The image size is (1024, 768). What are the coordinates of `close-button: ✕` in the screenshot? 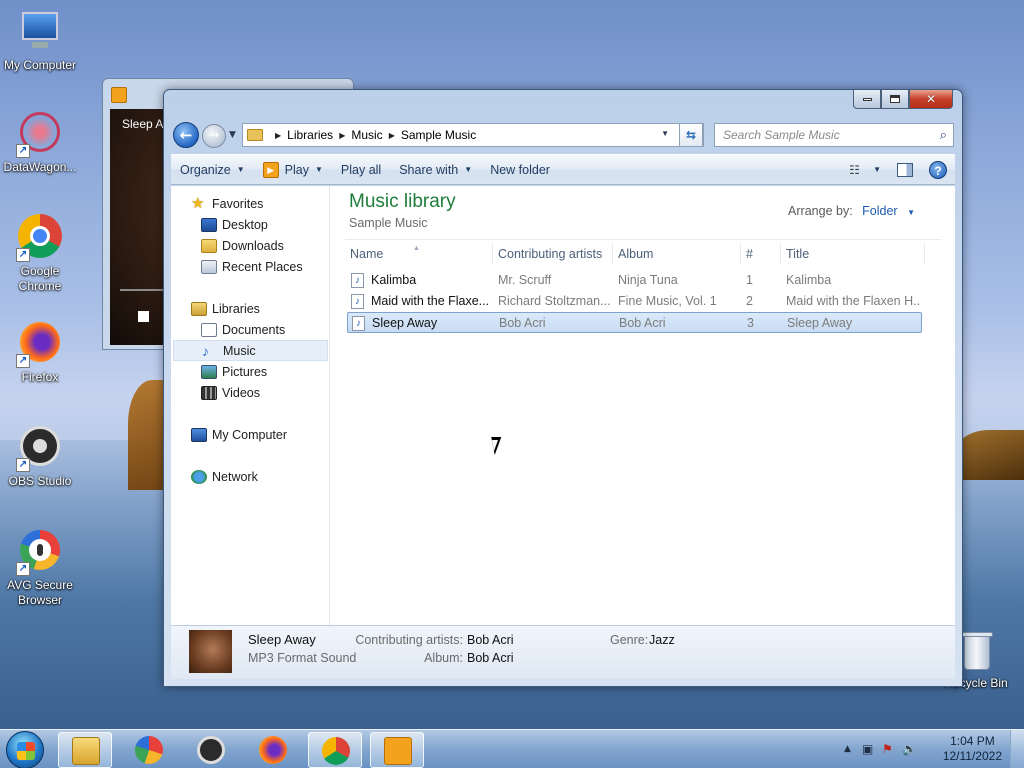 It's located at (931, 99).